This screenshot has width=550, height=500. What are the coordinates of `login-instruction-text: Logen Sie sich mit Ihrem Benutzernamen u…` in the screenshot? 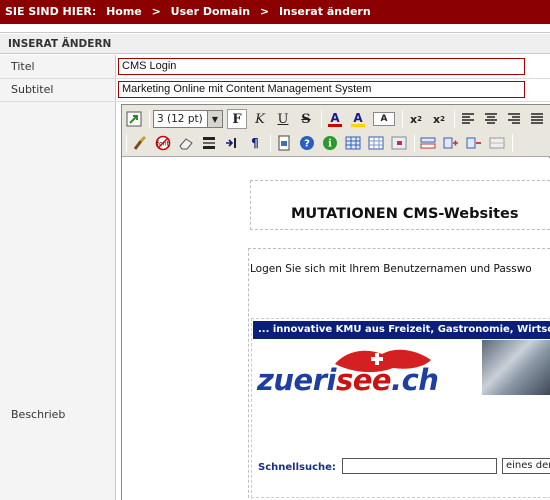 It's located at (391, 269).